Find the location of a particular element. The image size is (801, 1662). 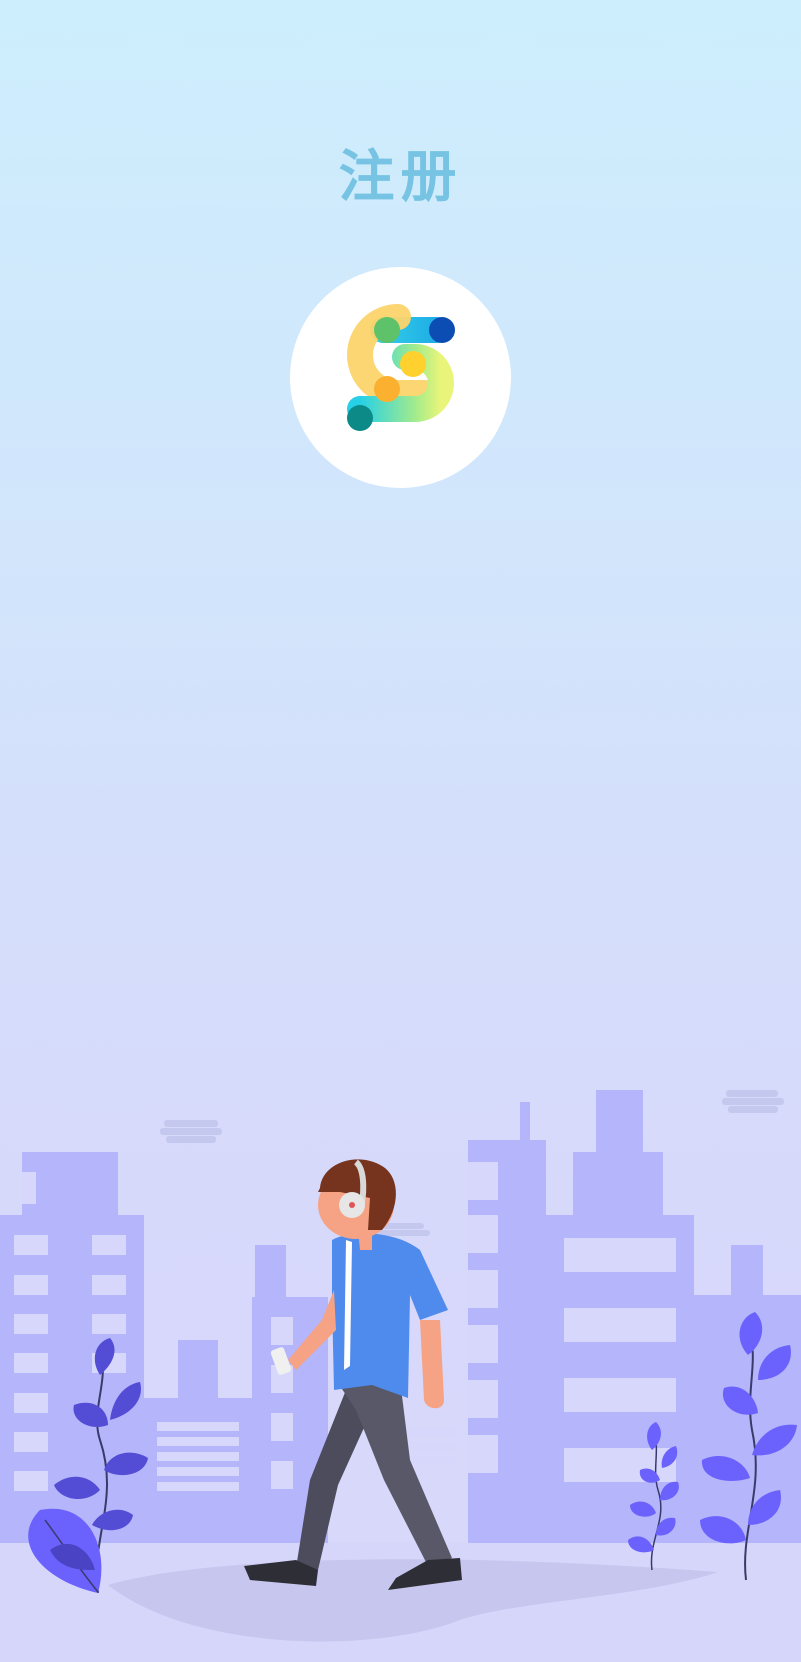

page-title: 注册 is located at coordinates (400, 177).